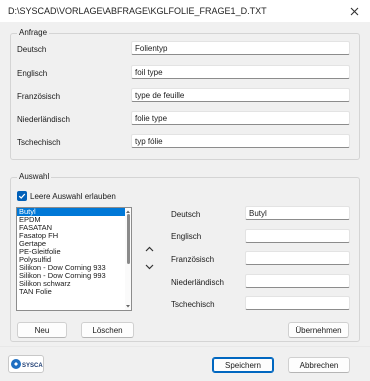 The width and height of the screenshot is (370, 381). Describe the element at coordinates (42, 330) in the screenshot. I see `new-button: Neu` at that location.